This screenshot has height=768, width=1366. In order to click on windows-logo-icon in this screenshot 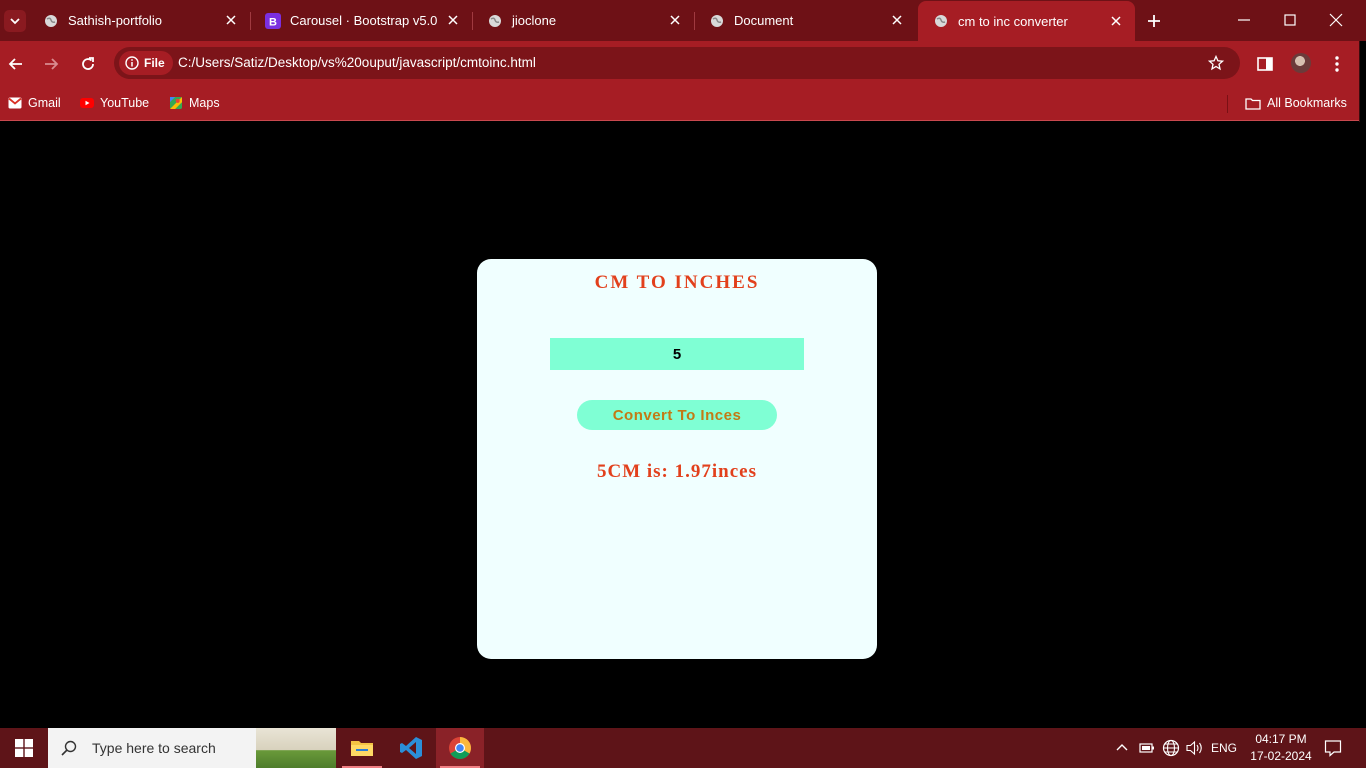, I will do `click(24, 748)`.